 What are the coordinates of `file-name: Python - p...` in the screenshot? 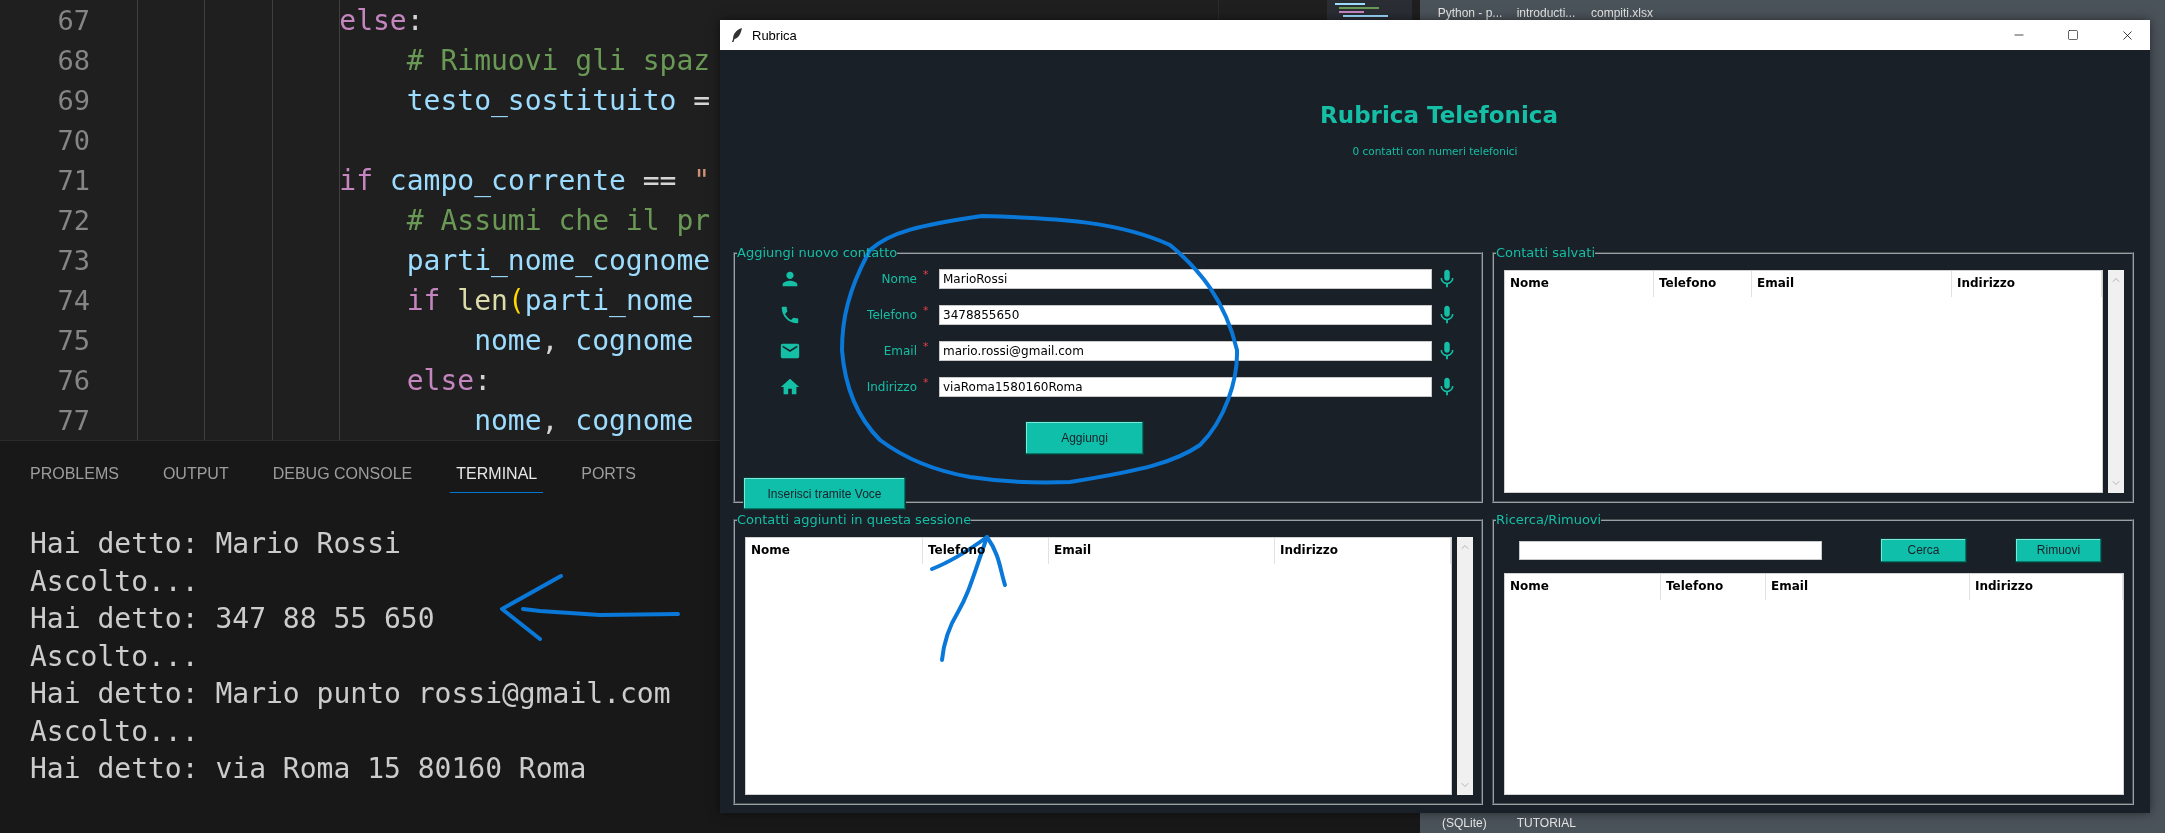 It's located at (1470, 13).